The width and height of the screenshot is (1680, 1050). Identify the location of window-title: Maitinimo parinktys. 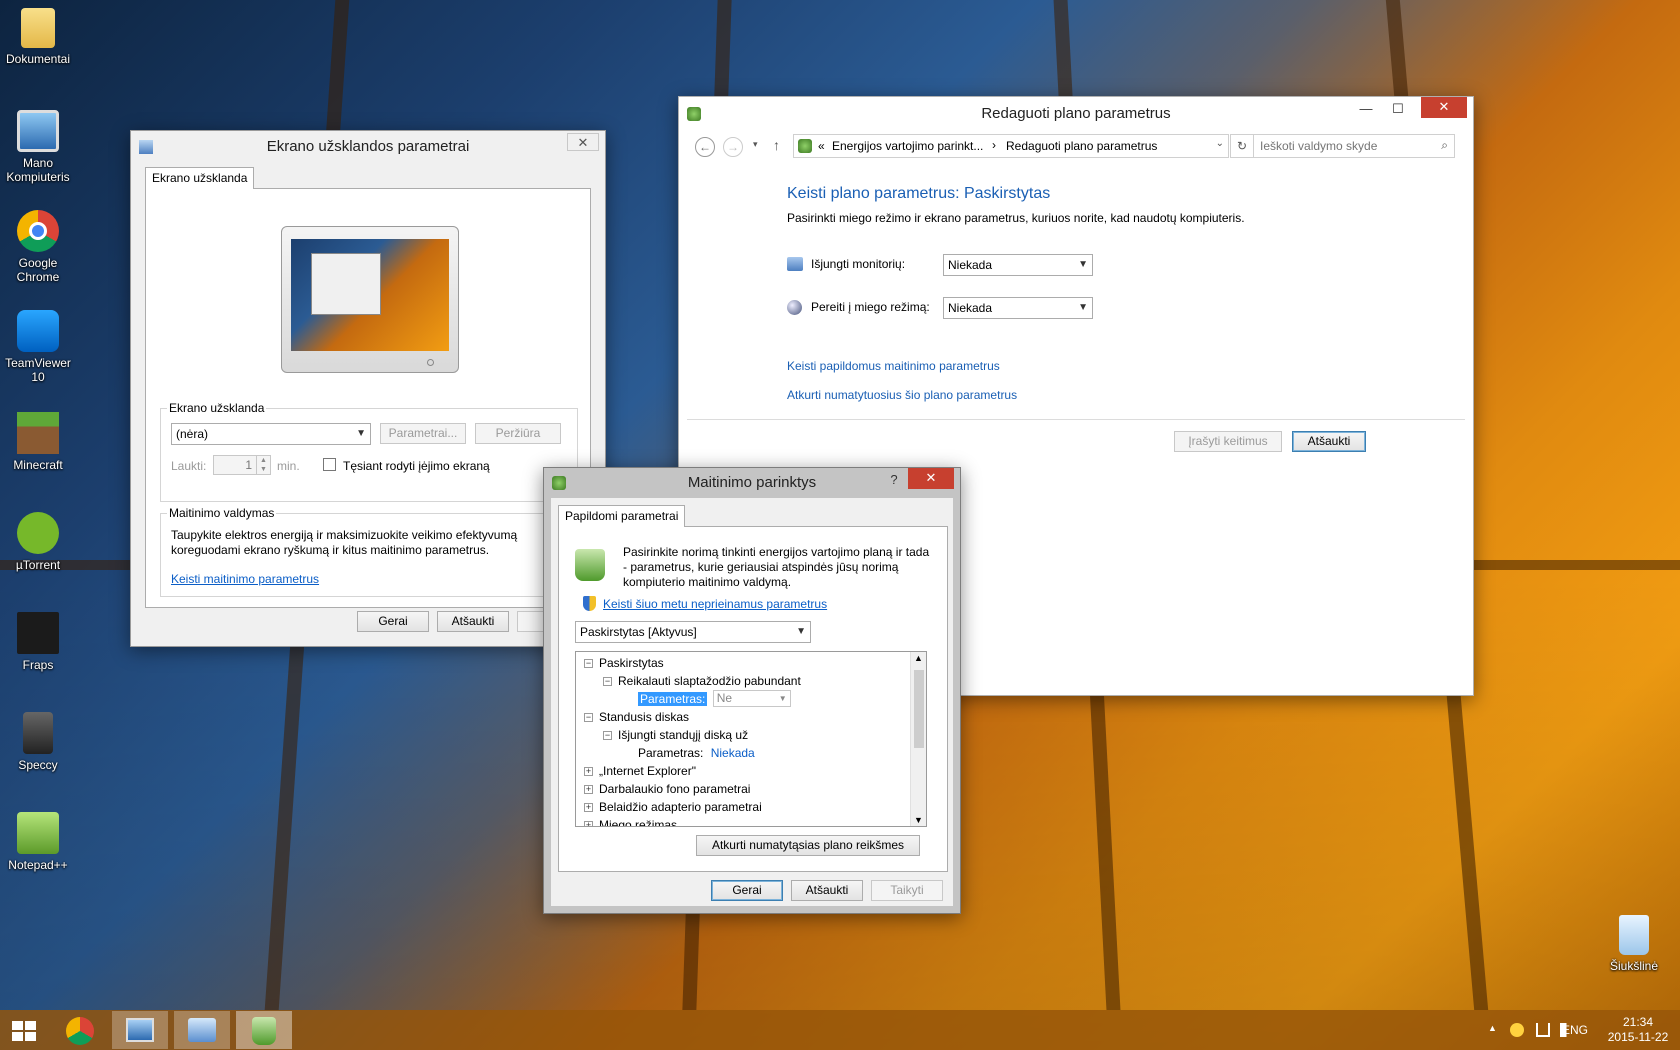
(752, 482).